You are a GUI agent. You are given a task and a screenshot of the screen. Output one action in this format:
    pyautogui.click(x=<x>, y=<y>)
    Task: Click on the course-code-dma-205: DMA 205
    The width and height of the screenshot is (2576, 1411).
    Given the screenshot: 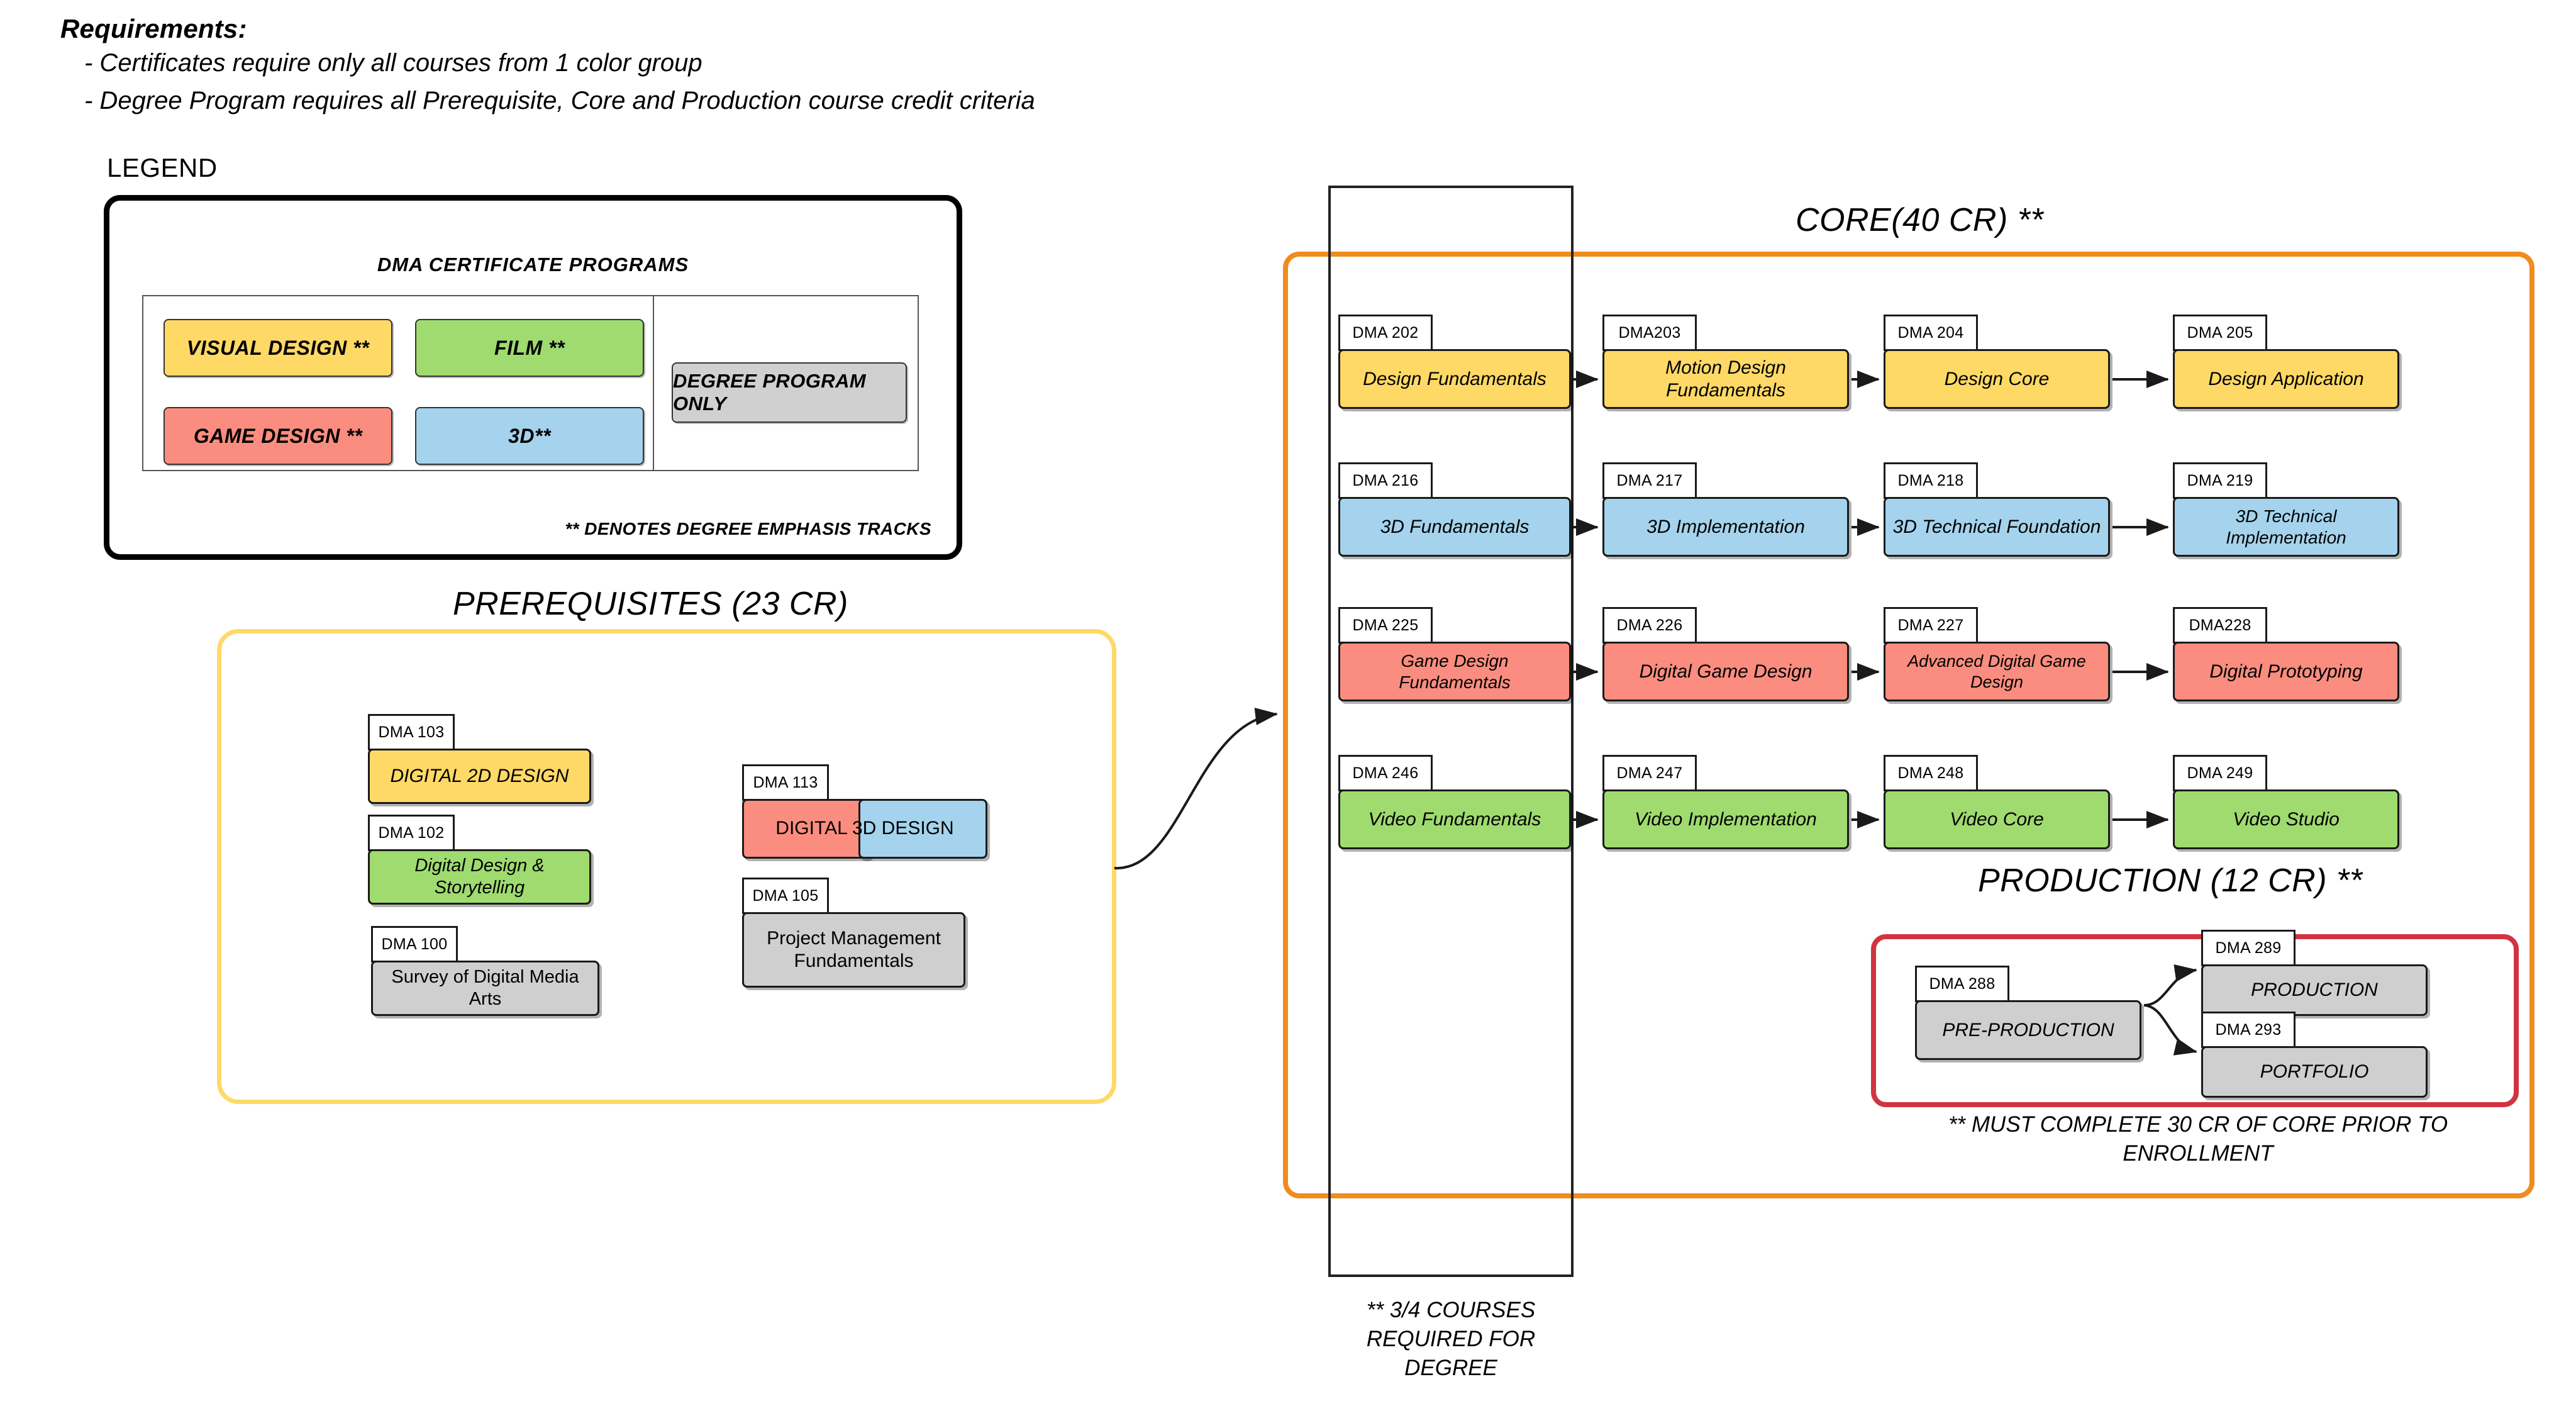 What is the action you would take?
    pyautogui.click(x=2220, y=333)
    